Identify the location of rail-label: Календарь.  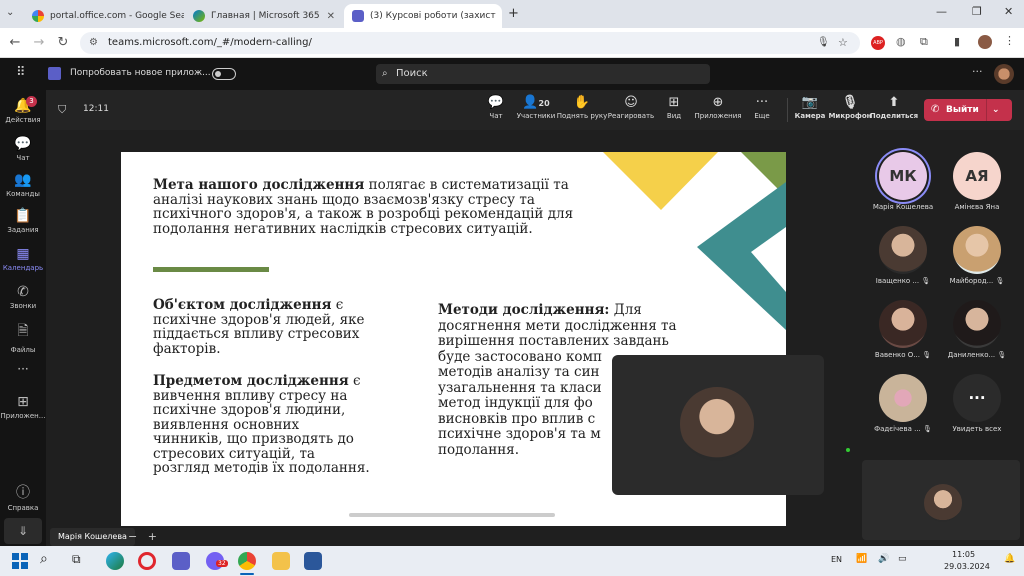
(23, 268).